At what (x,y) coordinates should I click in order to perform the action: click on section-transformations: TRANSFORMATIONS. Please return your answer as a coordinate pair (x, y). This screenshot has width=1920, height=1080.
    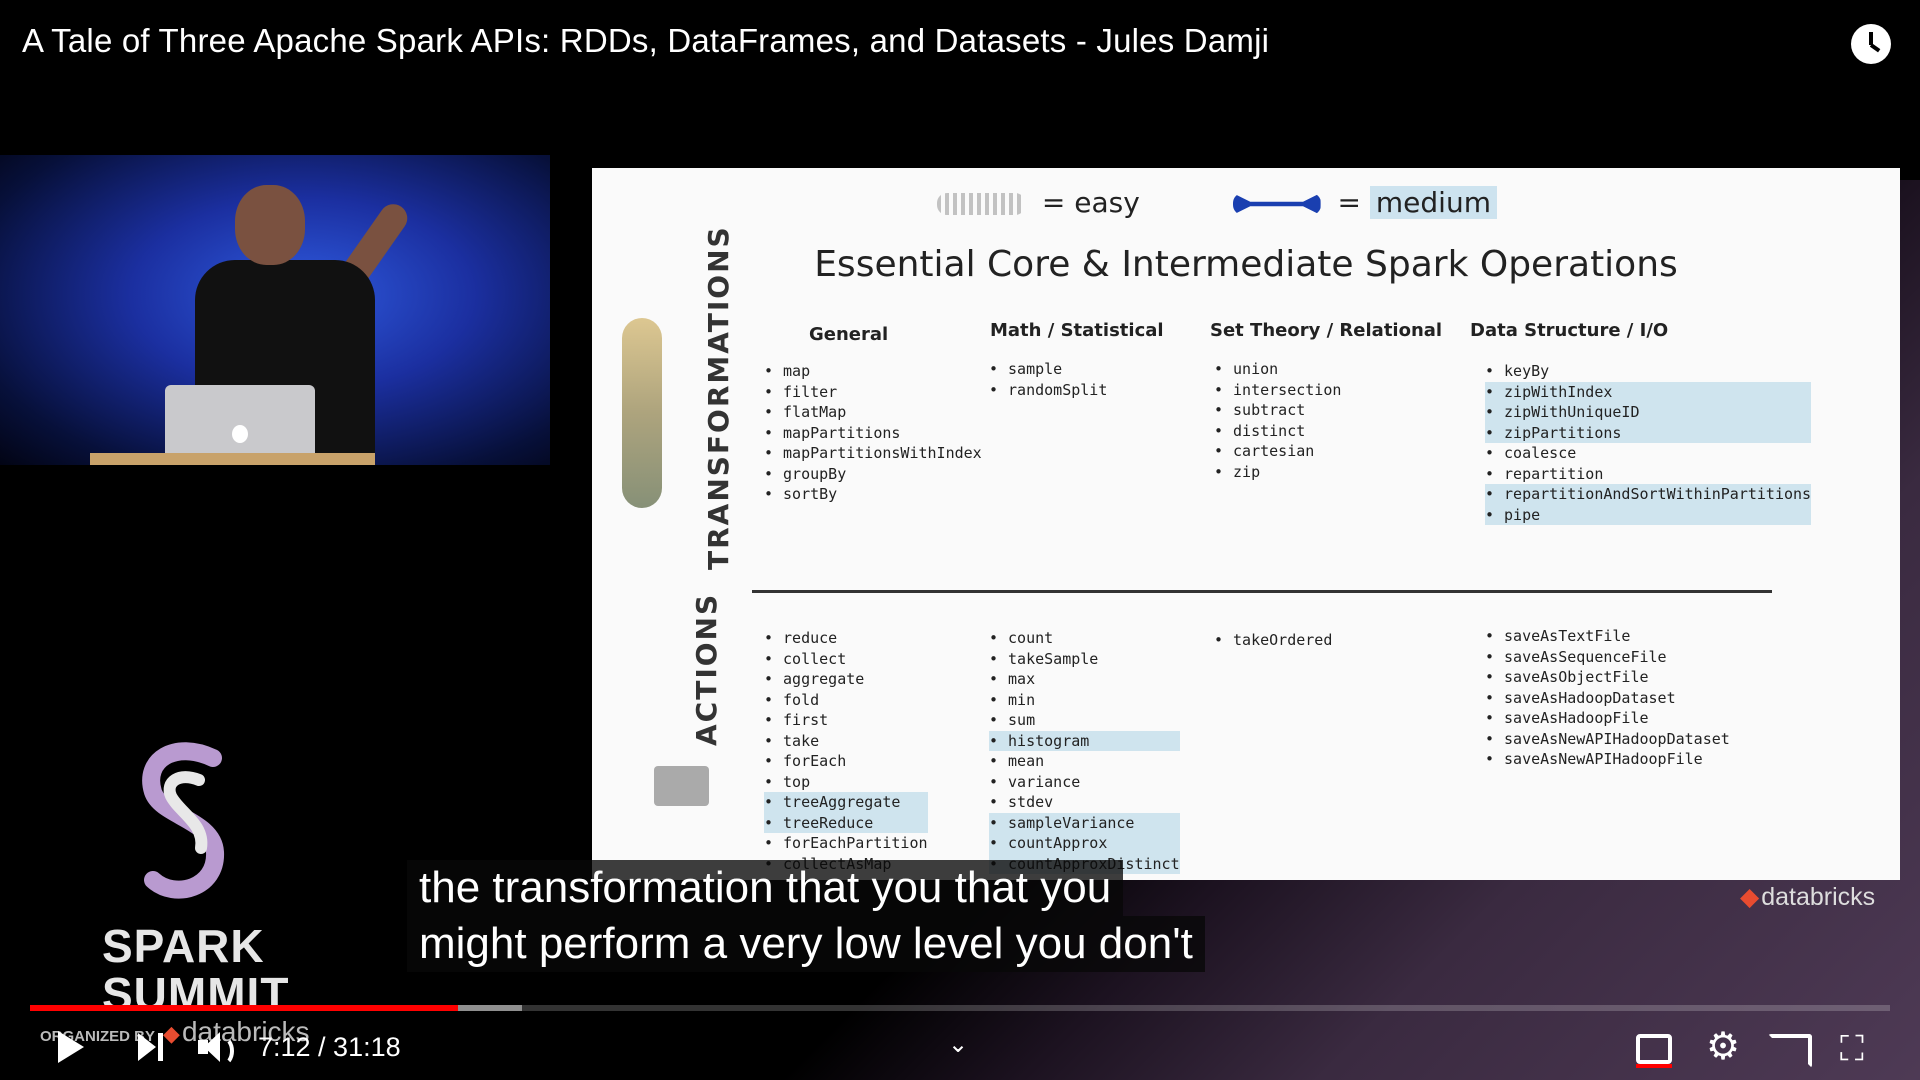
    Looking at the image, I should click on (718, 397).